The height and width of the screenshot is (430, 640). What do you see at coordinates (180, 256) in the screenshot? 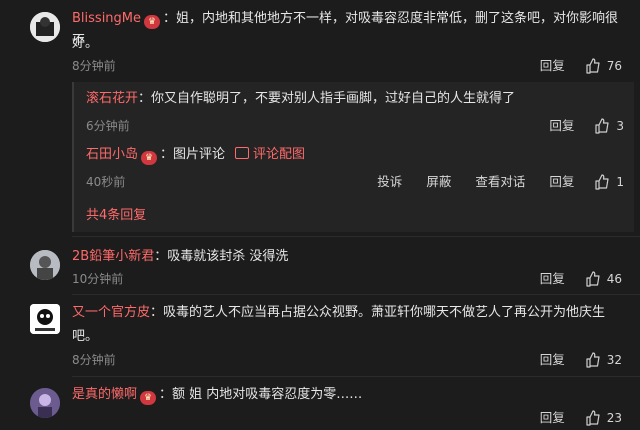
I see `comment-text: 2B鉛筆小新君：吸毒就该封杀 没得洗` at bounding box center [180, 256].